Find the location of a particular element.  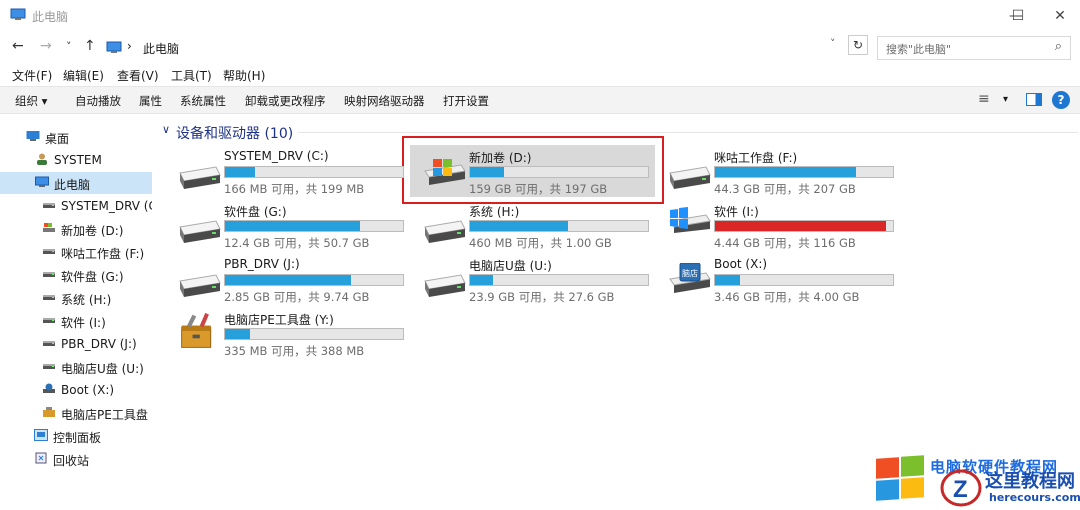

drive-name: PBR_DRV (J:) is located at coordinates (262, 264).